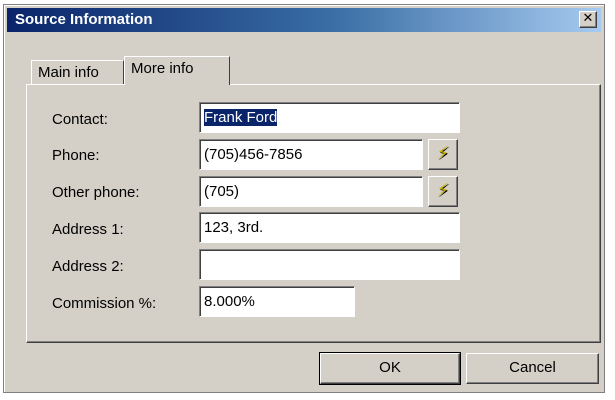 The image size is (615, 400). I want to click on title-bar: Source Information ✕, so click(304, 20).